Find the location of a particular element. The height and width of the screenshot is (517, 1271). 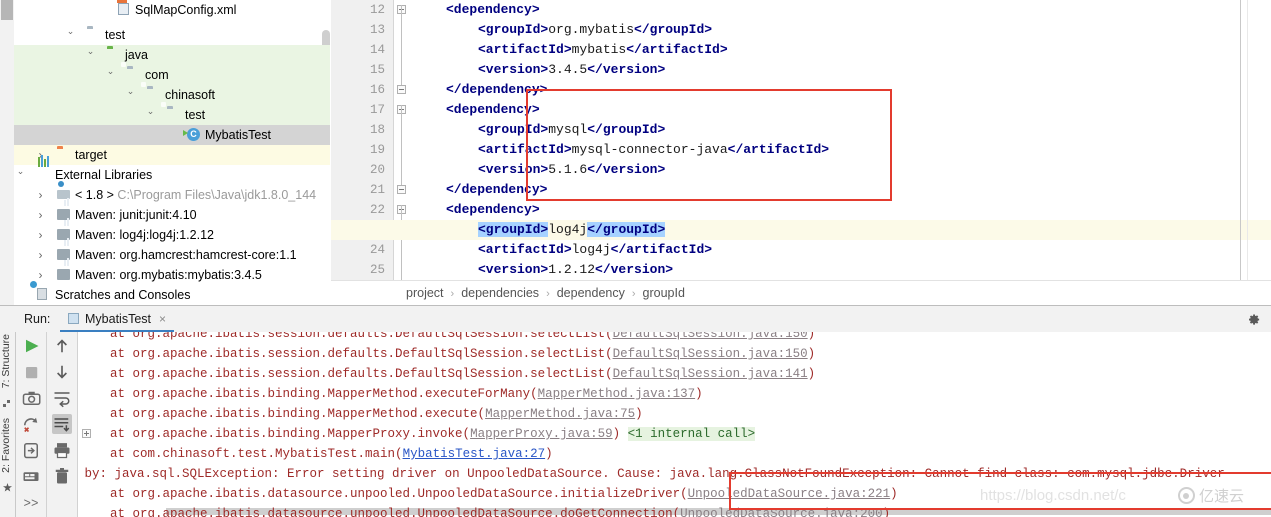

tree-item-java: java is located at coordinates (172, 55).